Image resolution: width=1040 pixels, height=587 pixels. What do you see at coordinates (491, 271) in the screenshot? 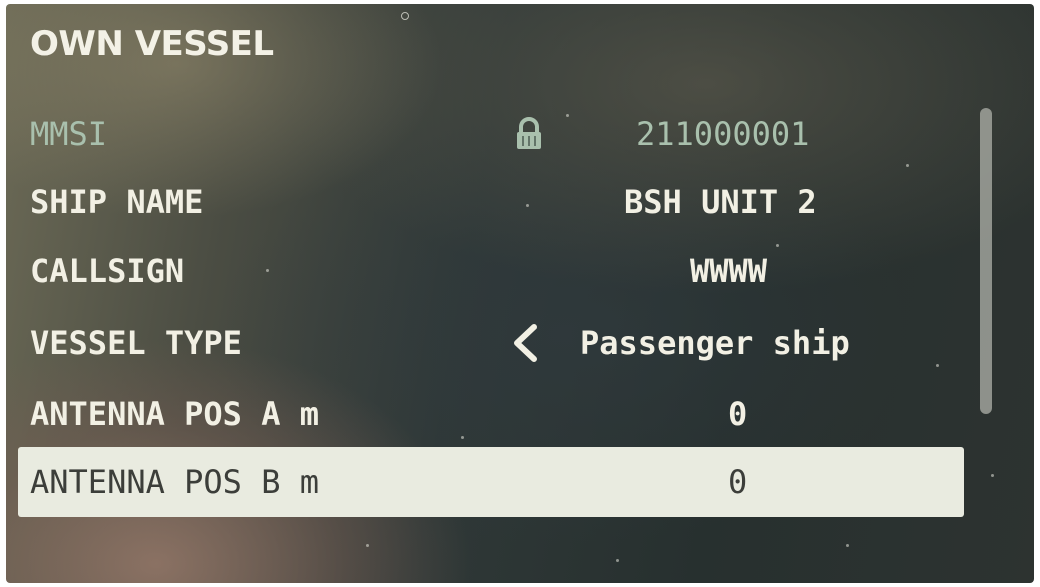
I see `callsign-row: CALLSIGN WWWW` at bounding box center [491, 271].